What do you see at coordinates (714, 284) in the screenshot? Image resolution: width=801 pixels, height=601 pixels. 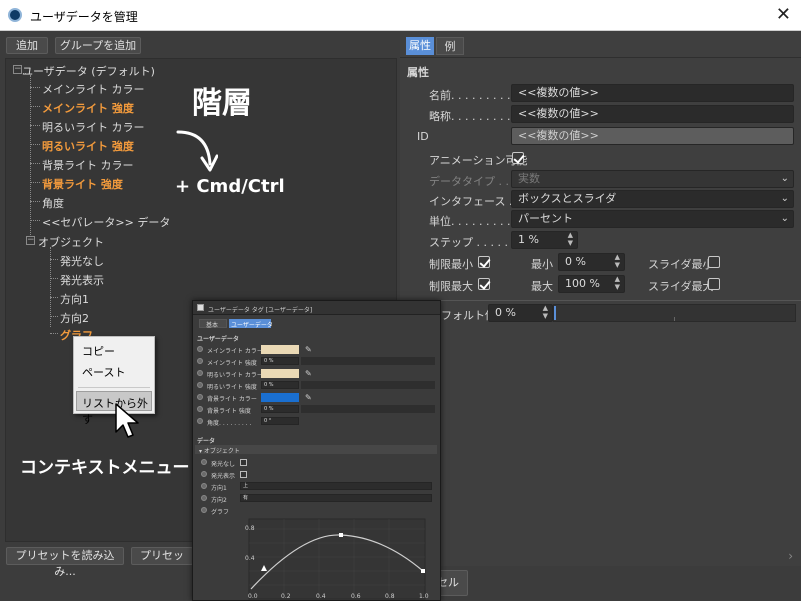 I see `slider-max-checkbox` at bounding box center [714, 284].